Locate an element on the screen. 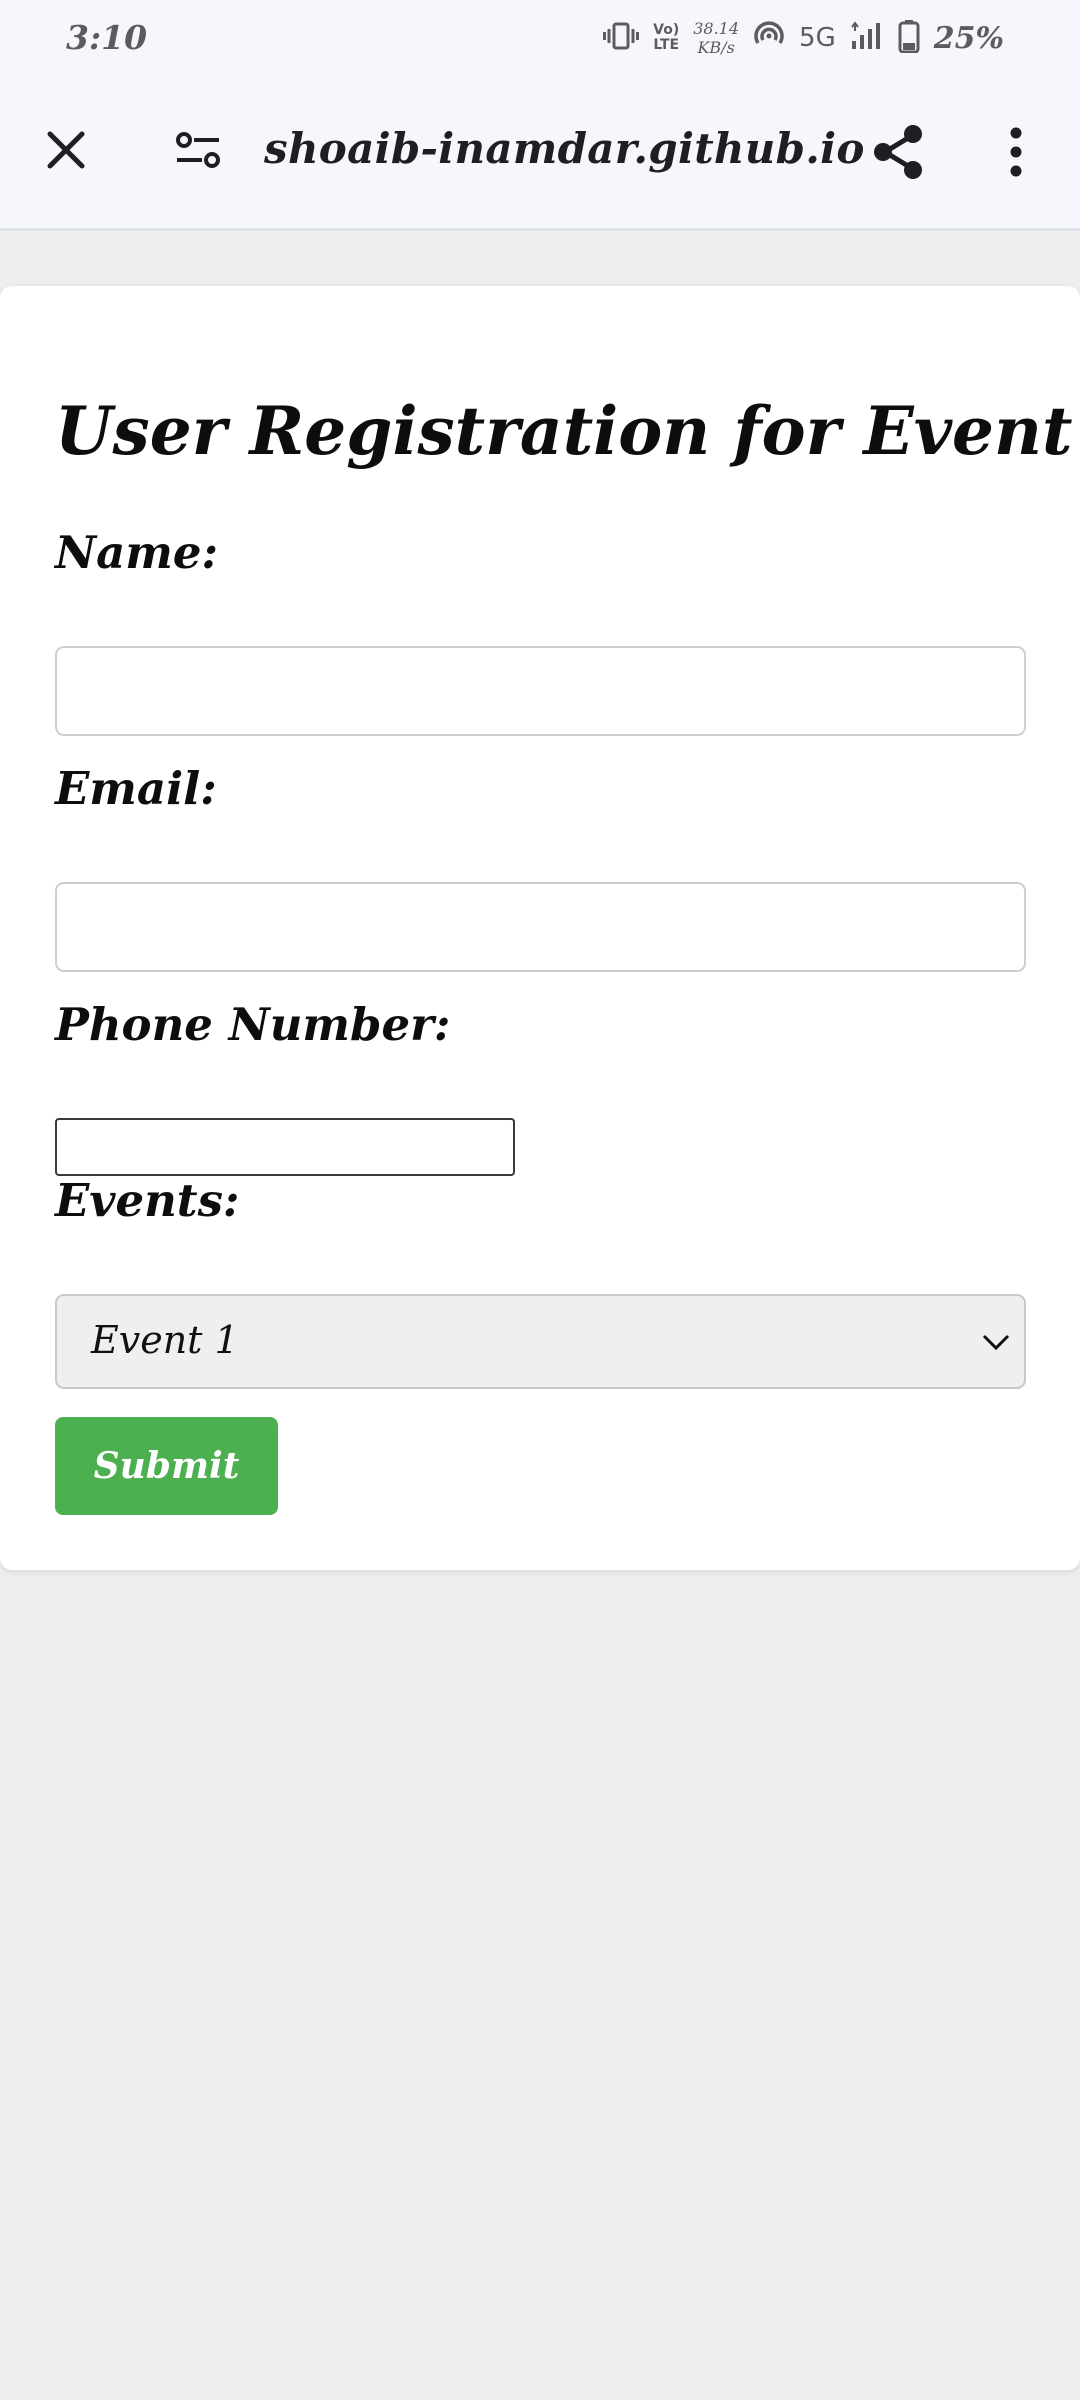 Image resolution: width=1080 pixels, height=2400 pixels. signal-icon is located at coordinates (867, 38).